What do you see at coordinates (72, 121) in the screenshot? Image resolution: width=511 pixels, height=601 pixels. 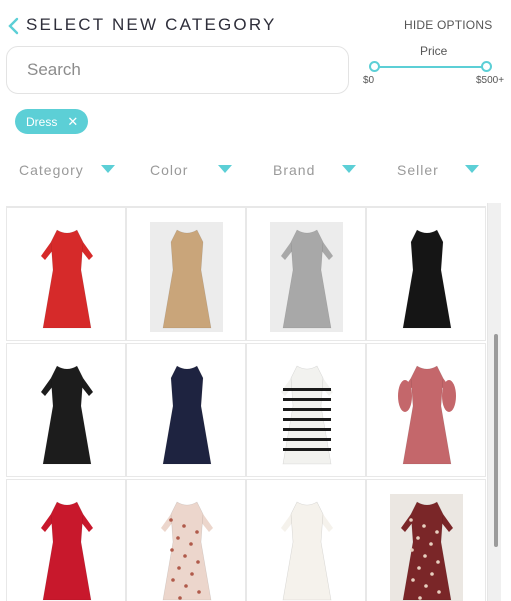 I see `close-icon: ✕` at bounding box center [72, 121].